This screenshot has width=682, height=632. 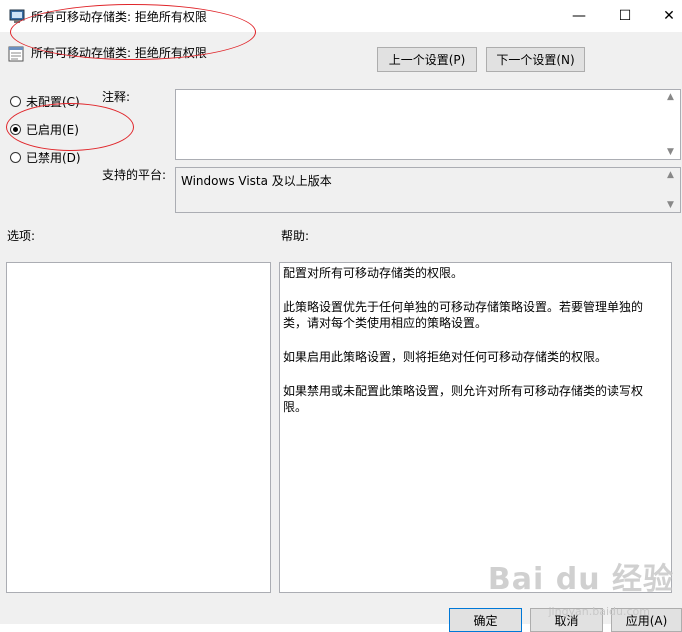 What do you see at coordinates (373, 273) in the screenshot?
I see `help-paragraph: 配置对所有可移动存储类的权限。` at bounding box center [373, 273].